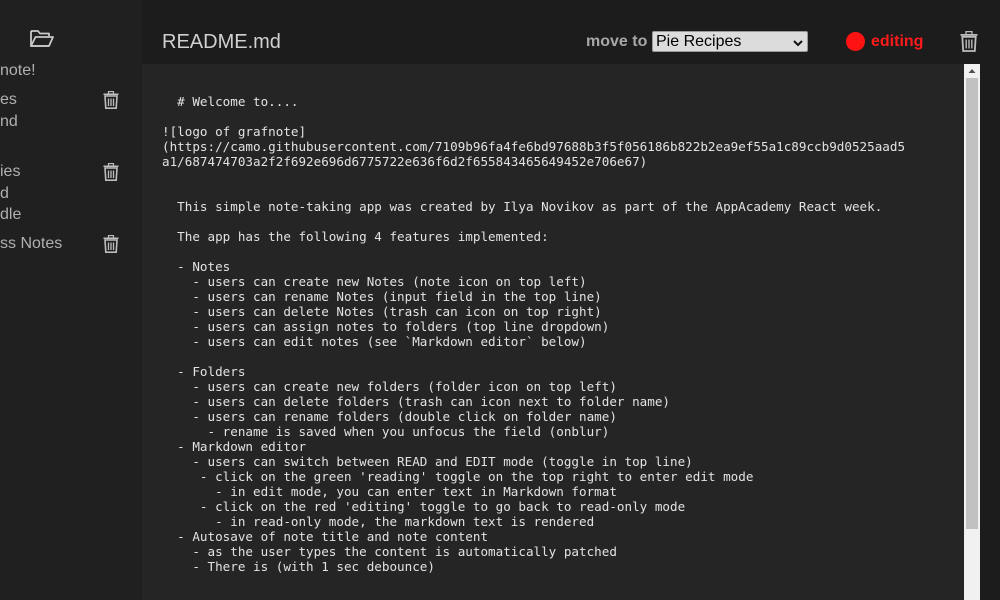  Describe the element at coordinates (798, 41) in the screenshot. I see `chevron-down-icon` at that location.